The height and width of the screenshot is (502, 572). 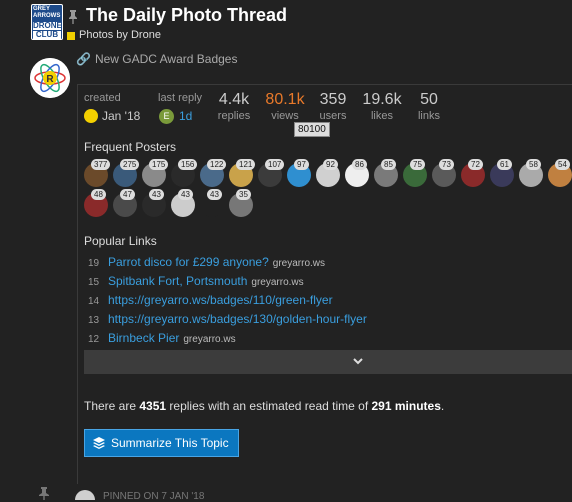 I want to click on poster-post-count: 175, so click(x=159, y=164).